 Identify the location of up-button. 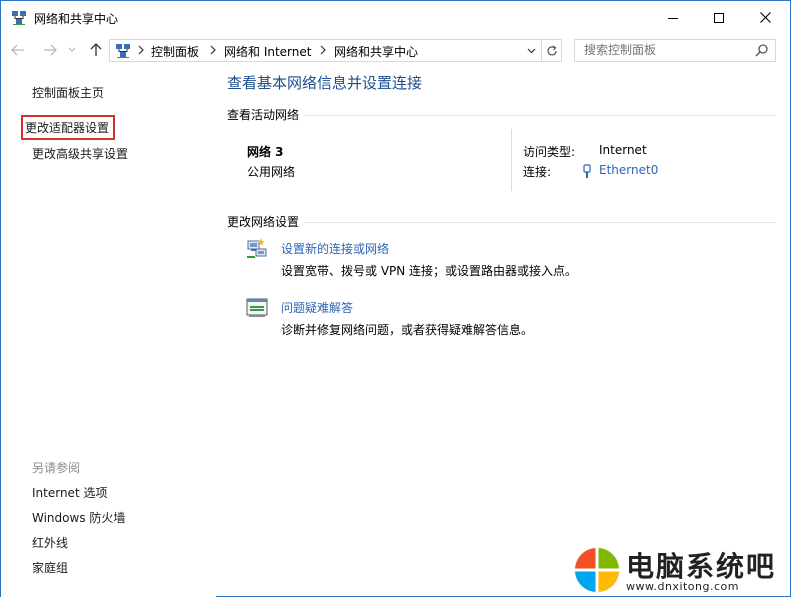
(96, 50).